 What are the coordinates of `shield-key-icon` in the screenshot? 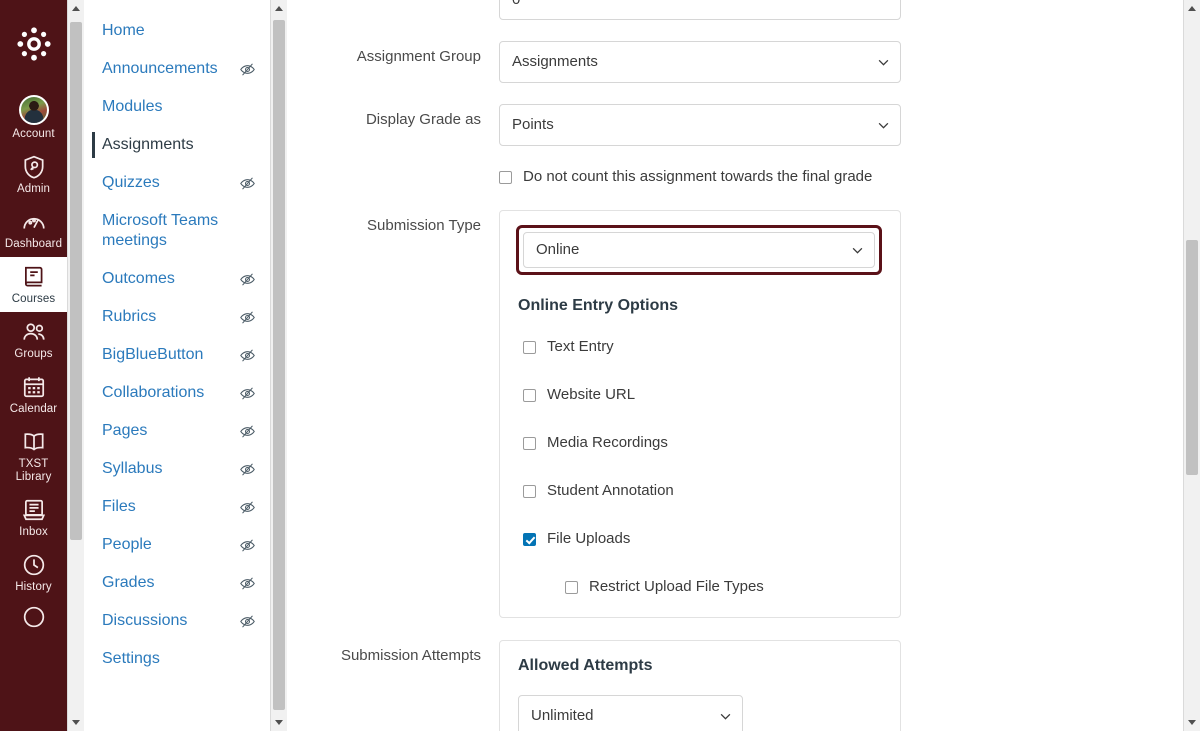 It's located at (33, 167).